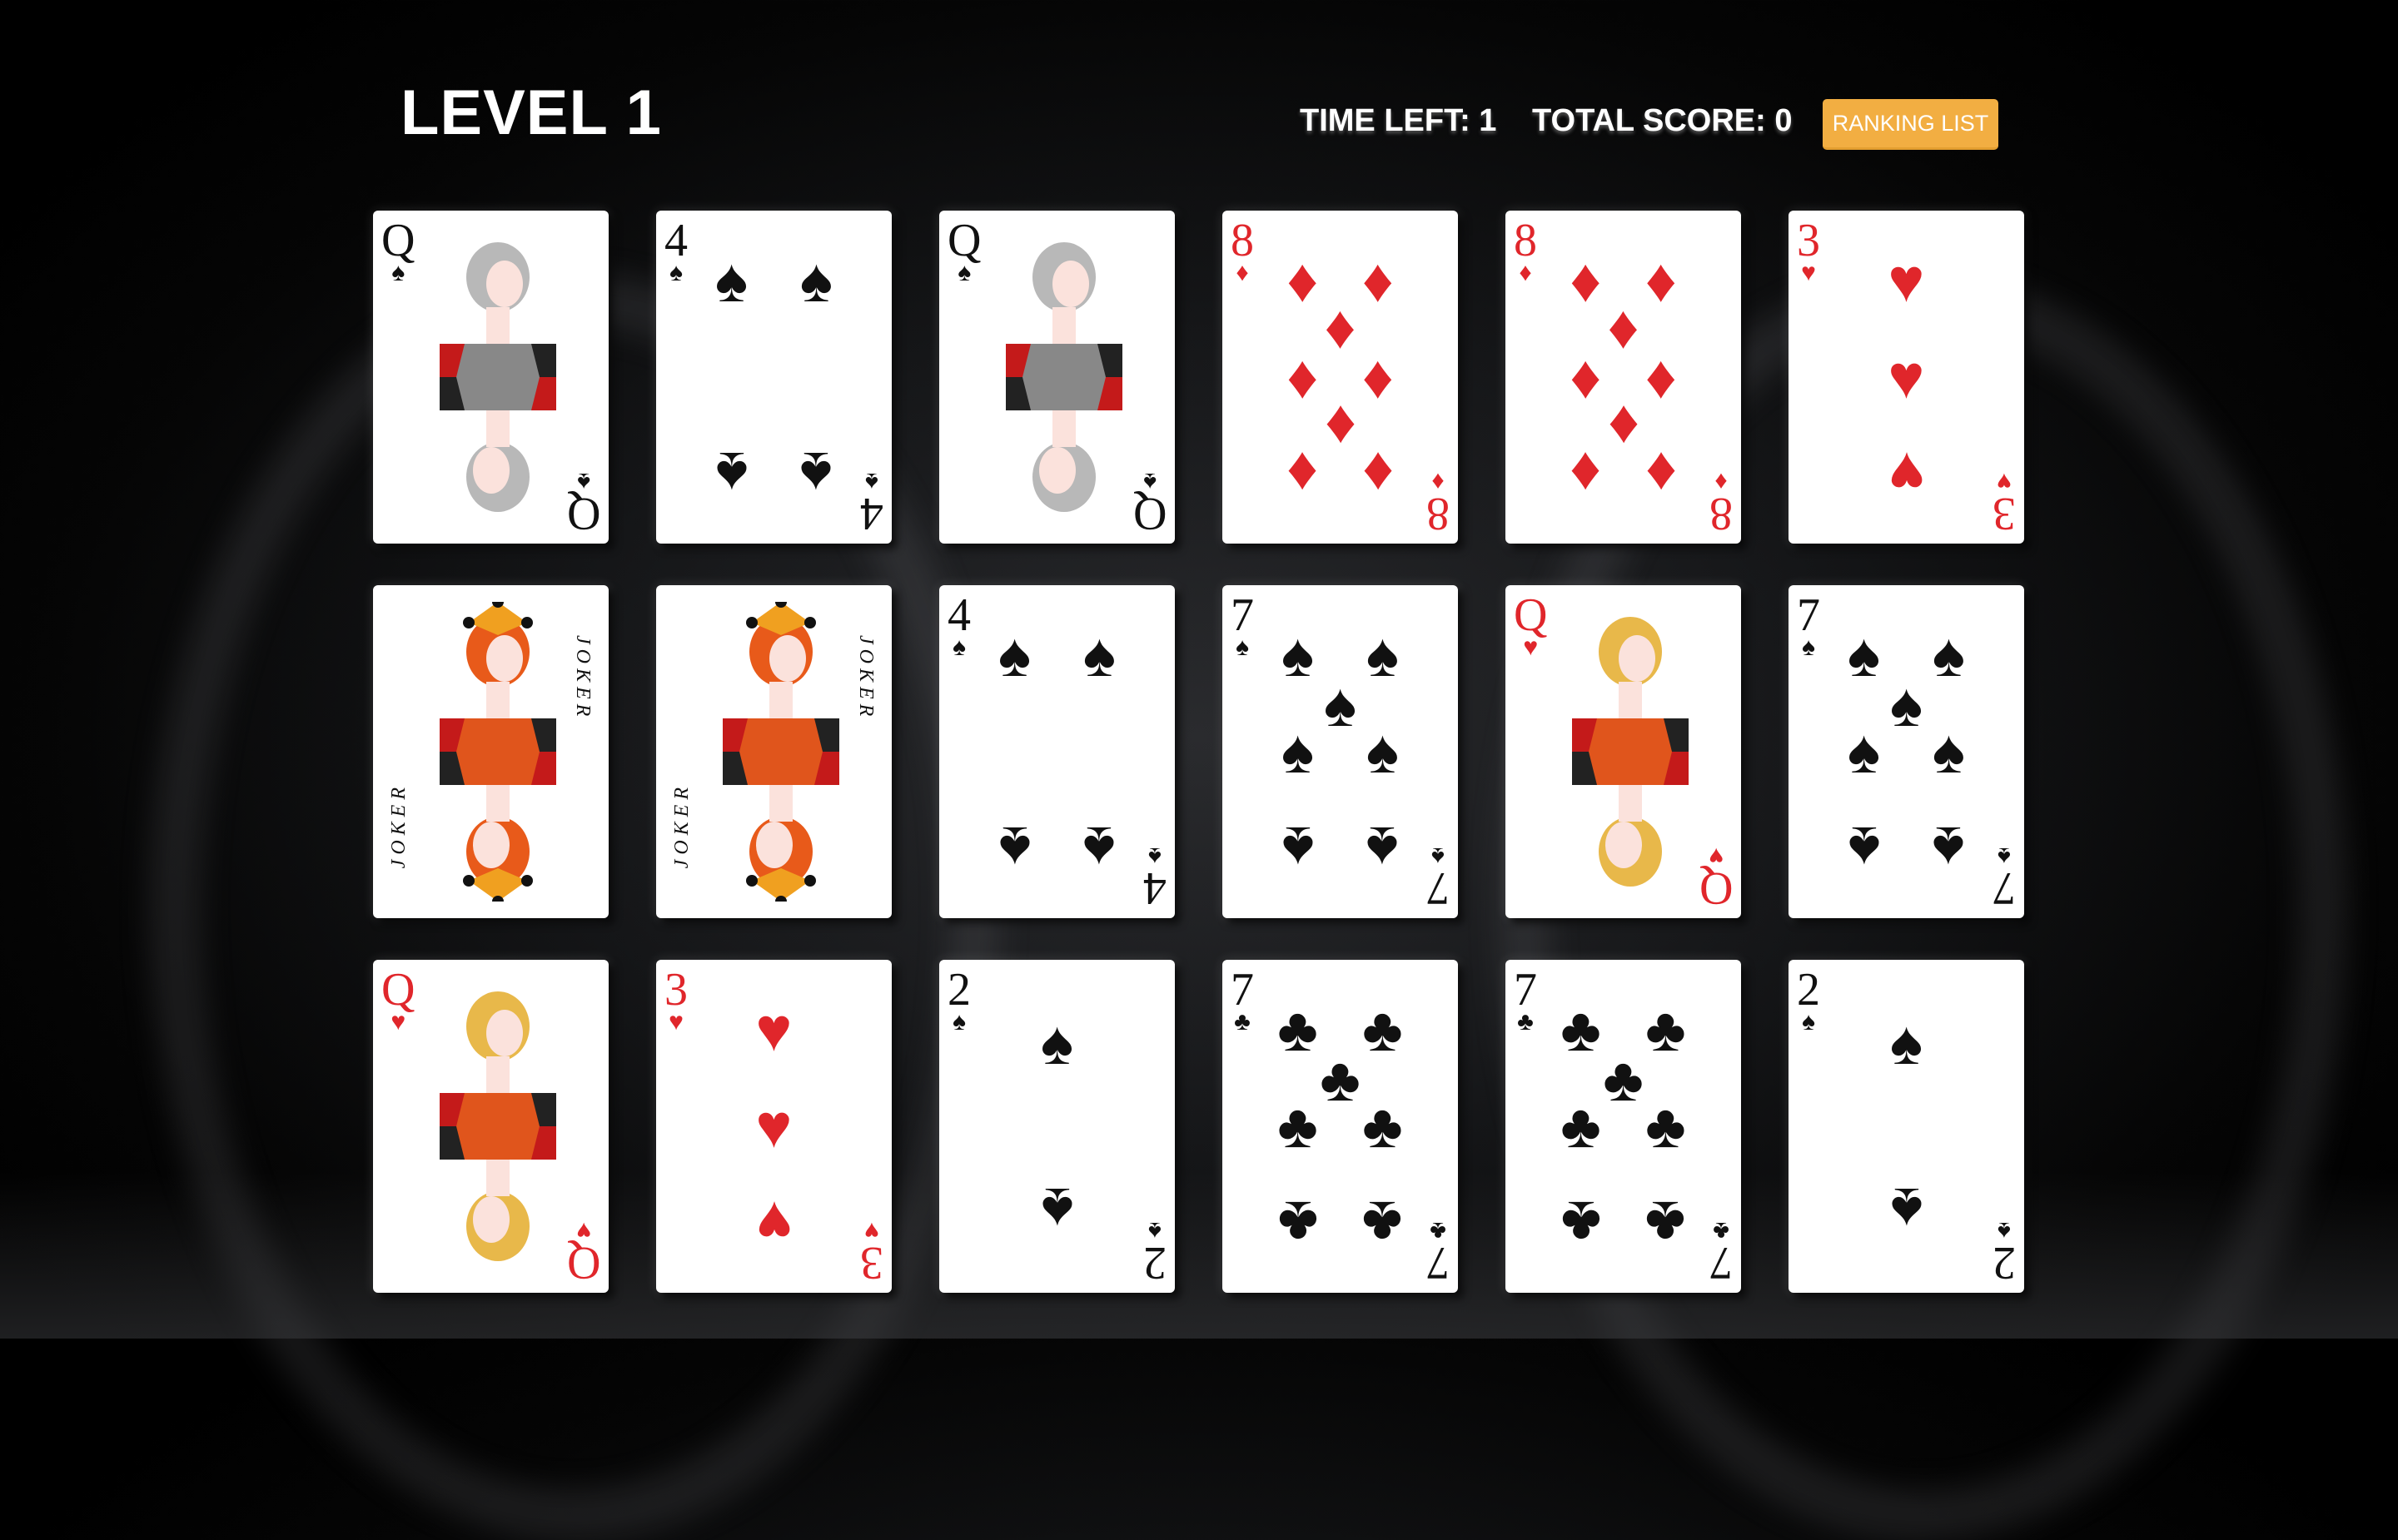 The width and height of the screenshot is (2398, 1540). Describe the element at coordinates (498, 377) in the screenshot. I see `queen-illustration` at that location.